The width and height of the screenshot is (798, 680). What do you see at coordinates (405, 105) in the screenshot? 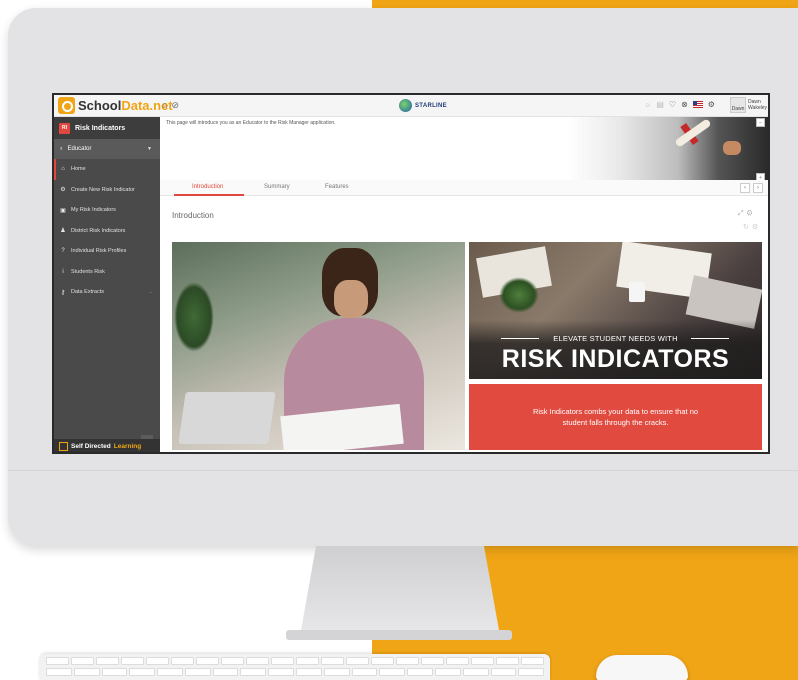
I see `district-emblem-icon` at bounding box center [405, 105].